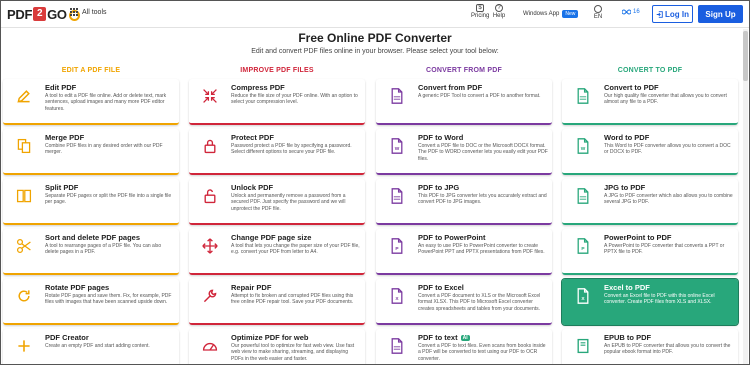  I want to click on plus-icon, so click(24, 346).